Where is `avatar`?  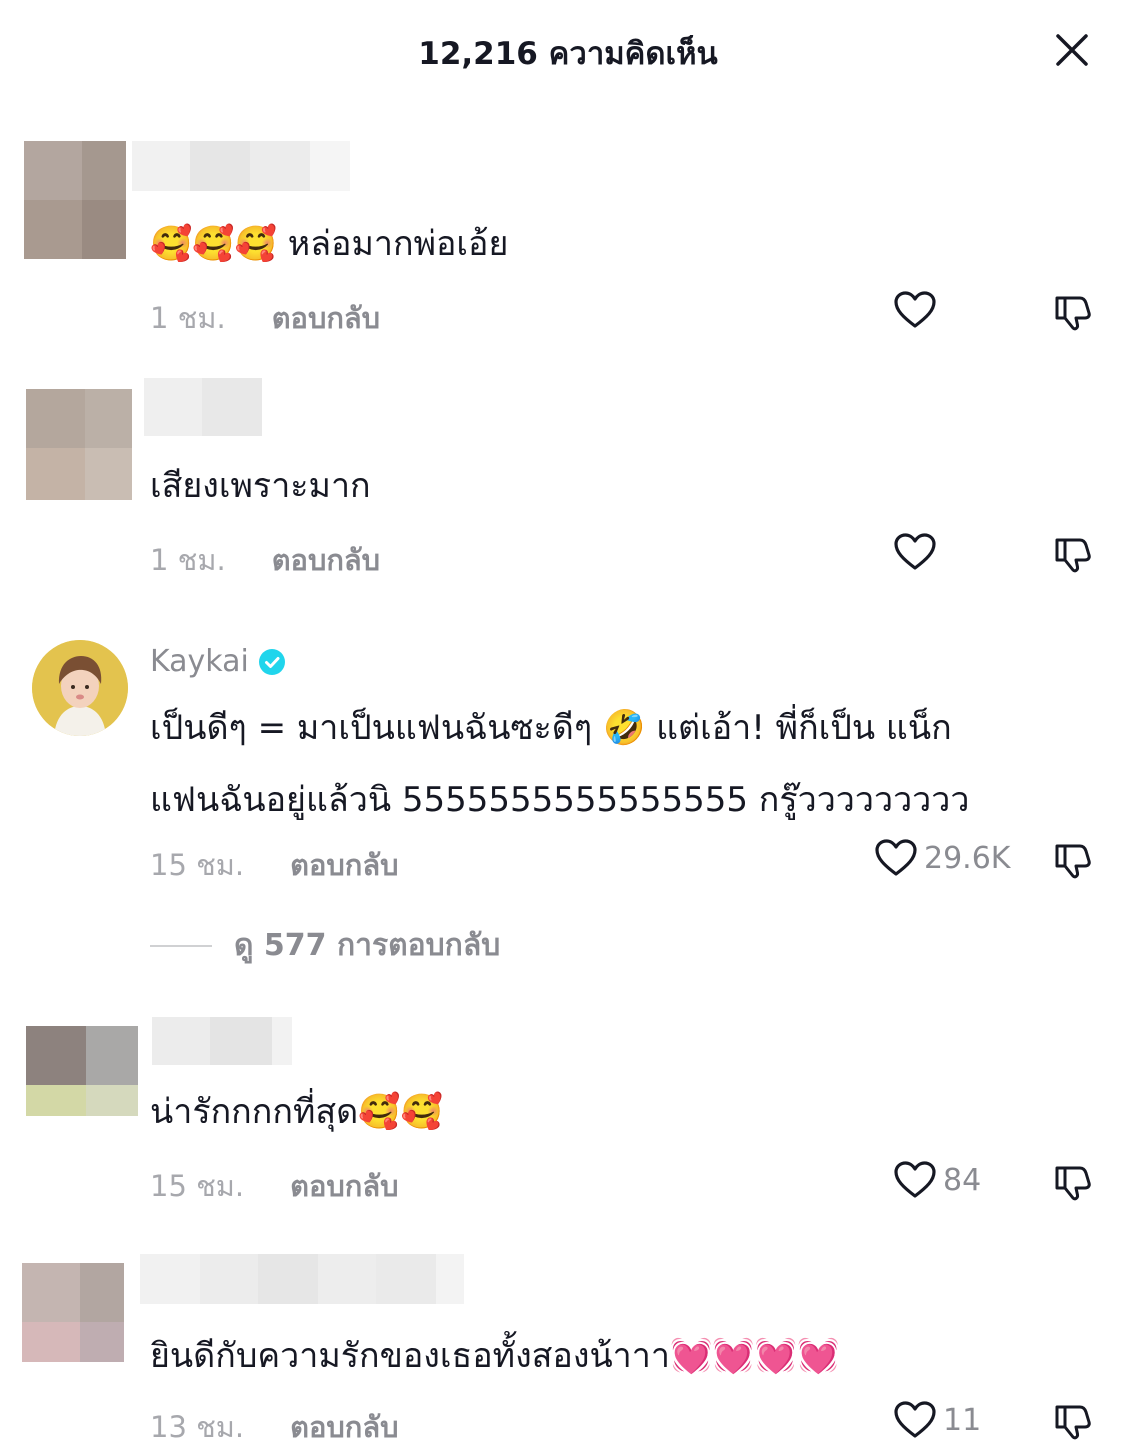
avatar is located at coordinates (80, 688).